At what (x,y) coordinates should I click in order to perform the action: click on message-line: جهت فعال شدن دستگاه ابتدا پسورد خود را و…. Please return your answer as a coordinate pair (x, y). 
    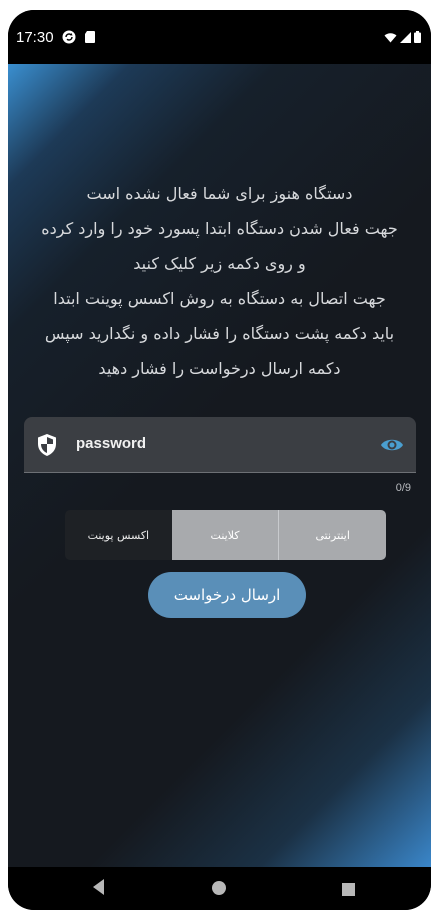
    Looking at the image, I should click on (219, 228).